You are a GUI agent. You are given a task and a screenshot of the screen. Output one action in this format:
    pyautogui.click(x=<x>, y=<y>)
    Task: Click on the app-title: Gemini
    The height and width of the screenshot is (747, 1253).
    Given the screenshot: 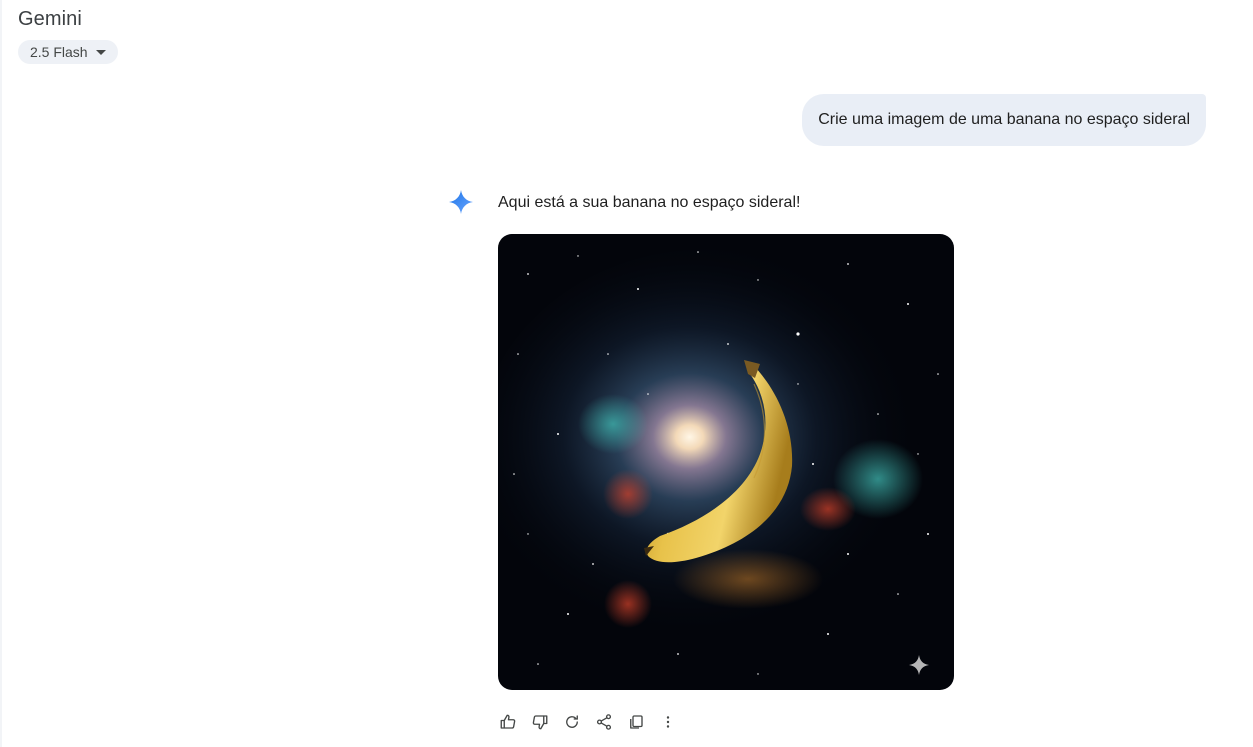 What is the action you would take?
    pyautogui.click(x=50, y=19)
    